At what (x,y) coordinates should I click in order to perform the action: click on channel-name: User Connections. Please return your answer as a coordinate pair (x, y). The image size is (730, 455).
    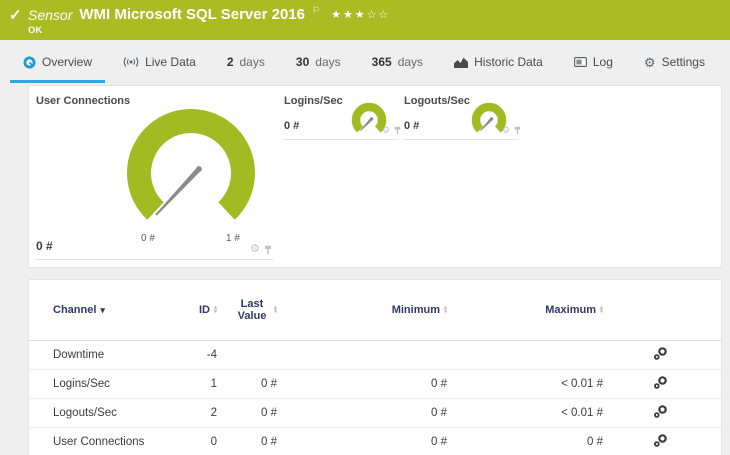
    Looking at the image, I should click on (104, 441).